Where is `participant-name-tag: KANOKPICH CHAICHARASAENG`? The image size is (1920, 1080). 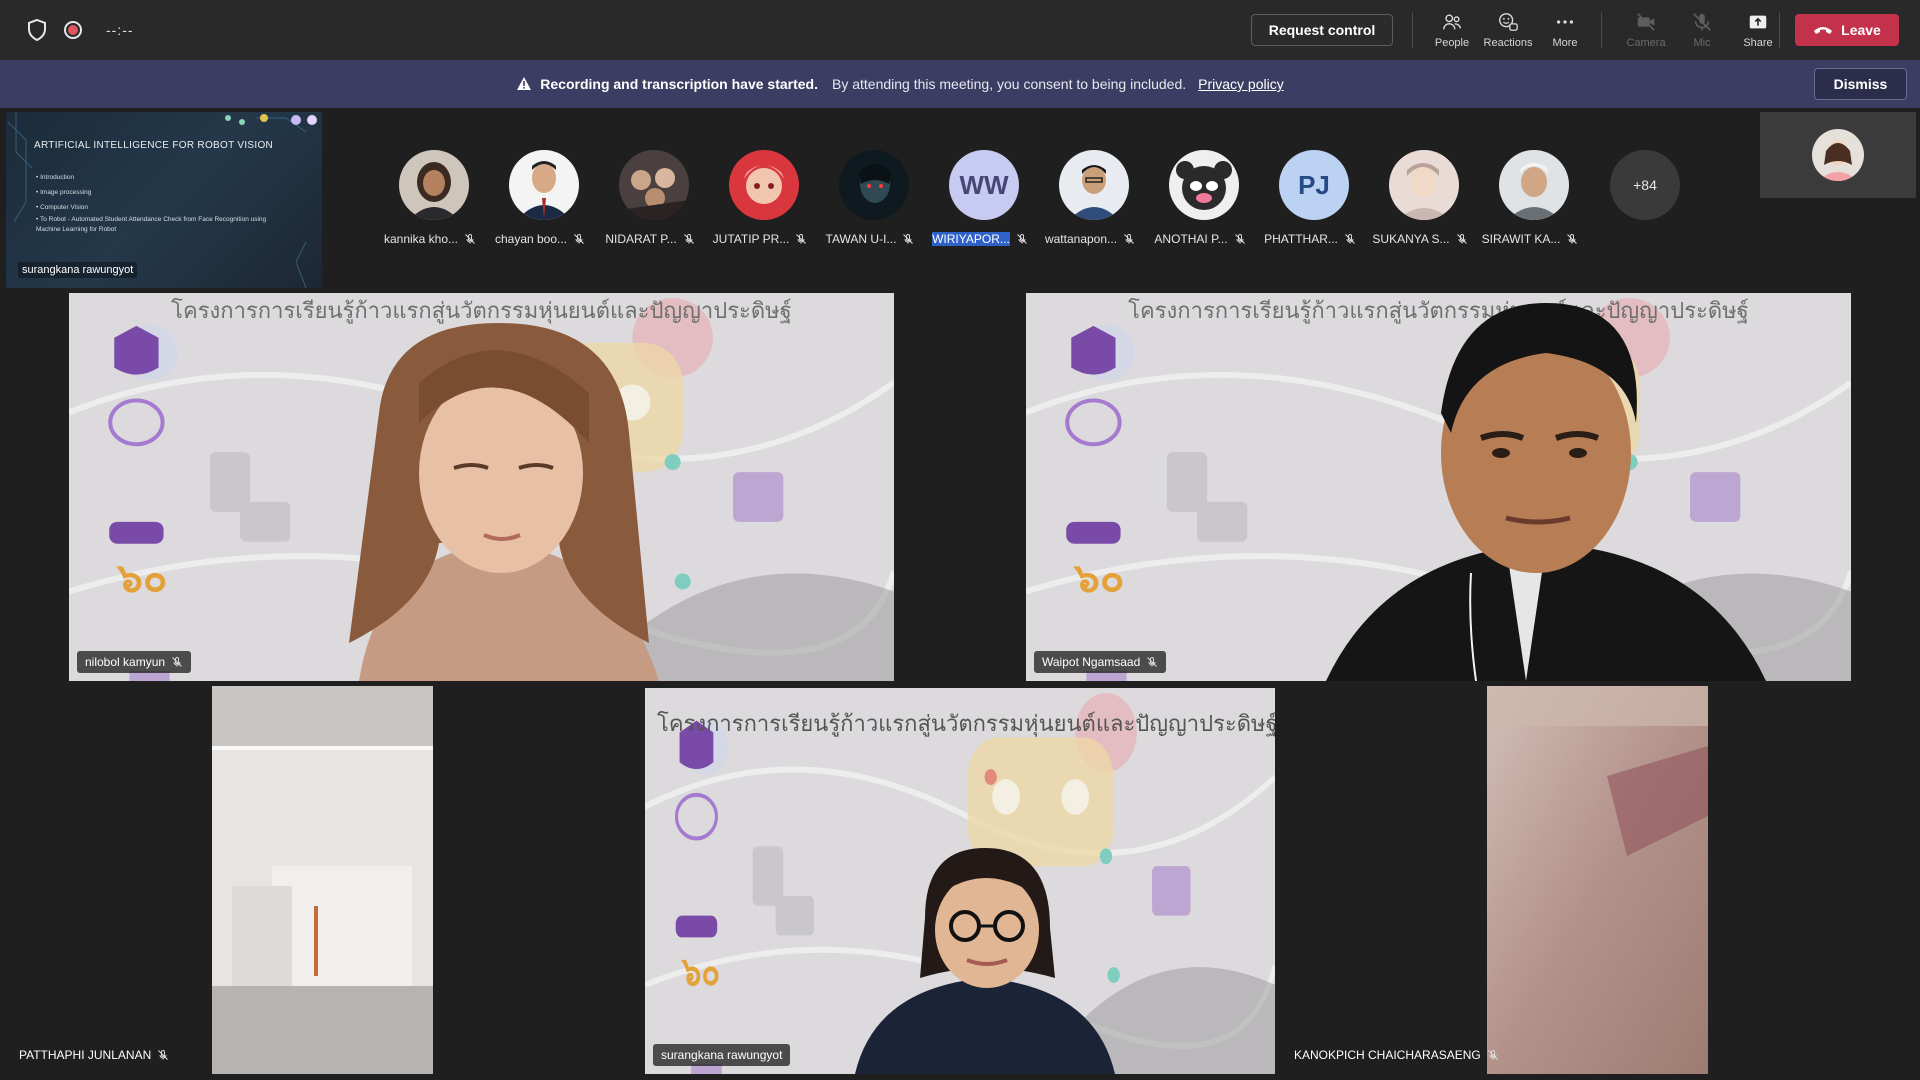
participant-name-tag: KANOKPICH CHAICHARASAENG is located at coordinates (1396, 1055).